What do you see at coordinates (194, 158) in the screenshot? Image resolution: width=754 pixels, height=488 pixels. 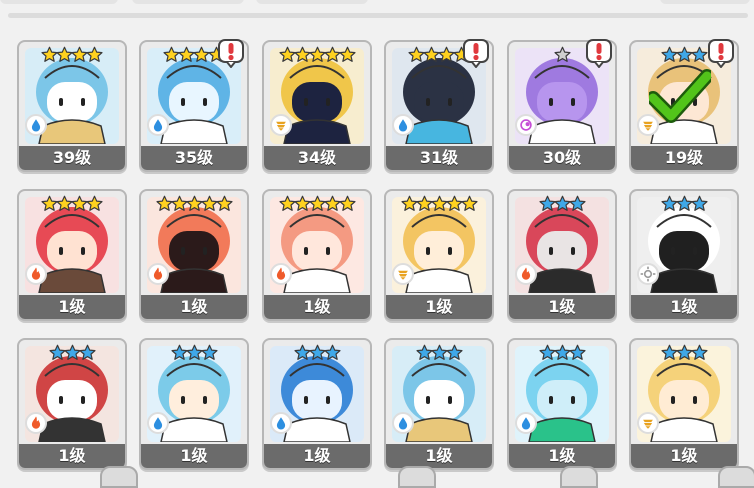 I see `hero-level-label: 35级` at bounding box center [194, 158].